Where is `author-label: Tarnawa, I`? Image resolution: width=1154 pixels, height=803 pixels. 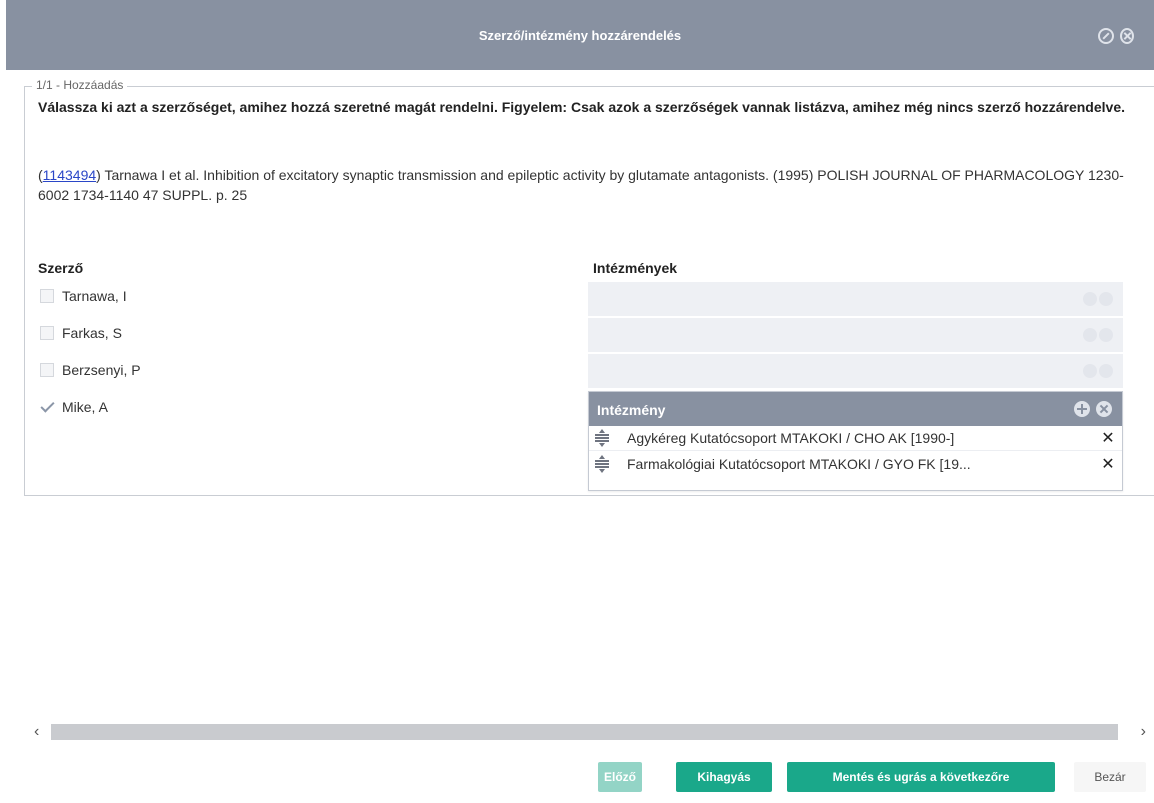
author-label: Tarnawa, I is located at coordinates (94, 296).